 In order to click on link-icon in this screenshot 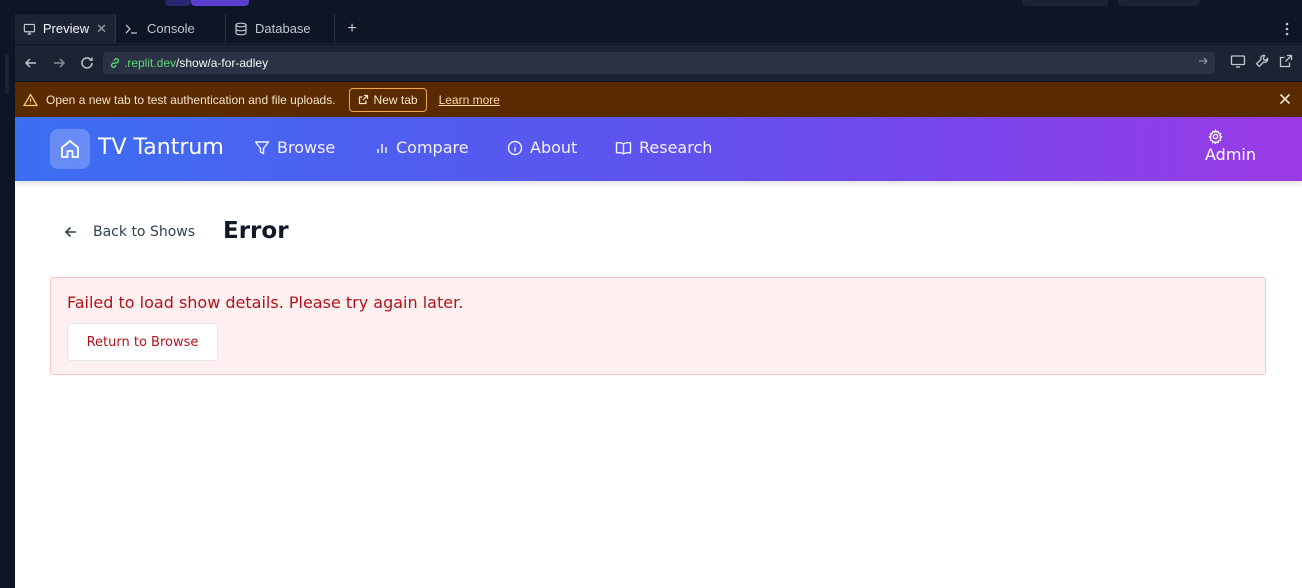, I will do `click(115, 63)`.